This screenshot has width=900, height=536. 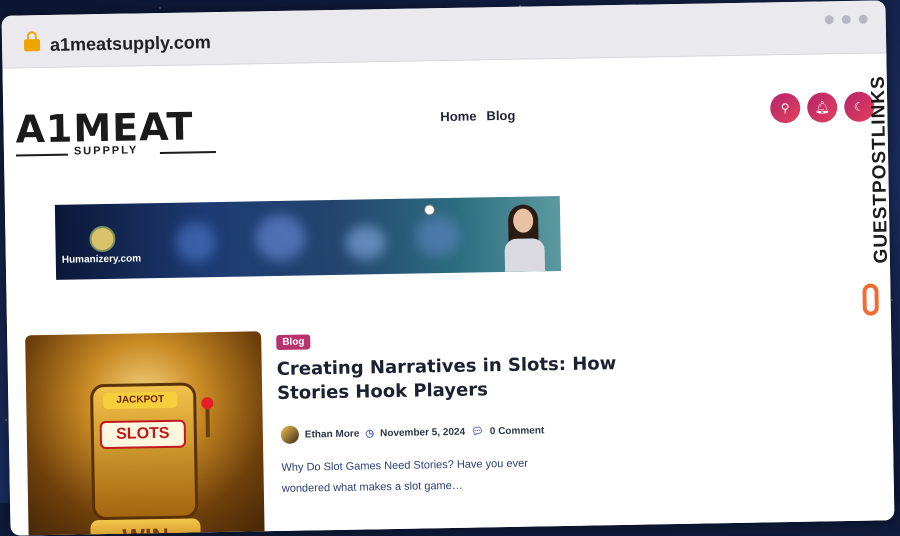 I want to click on search-icon: ⚲, so click(x=785, y=108).